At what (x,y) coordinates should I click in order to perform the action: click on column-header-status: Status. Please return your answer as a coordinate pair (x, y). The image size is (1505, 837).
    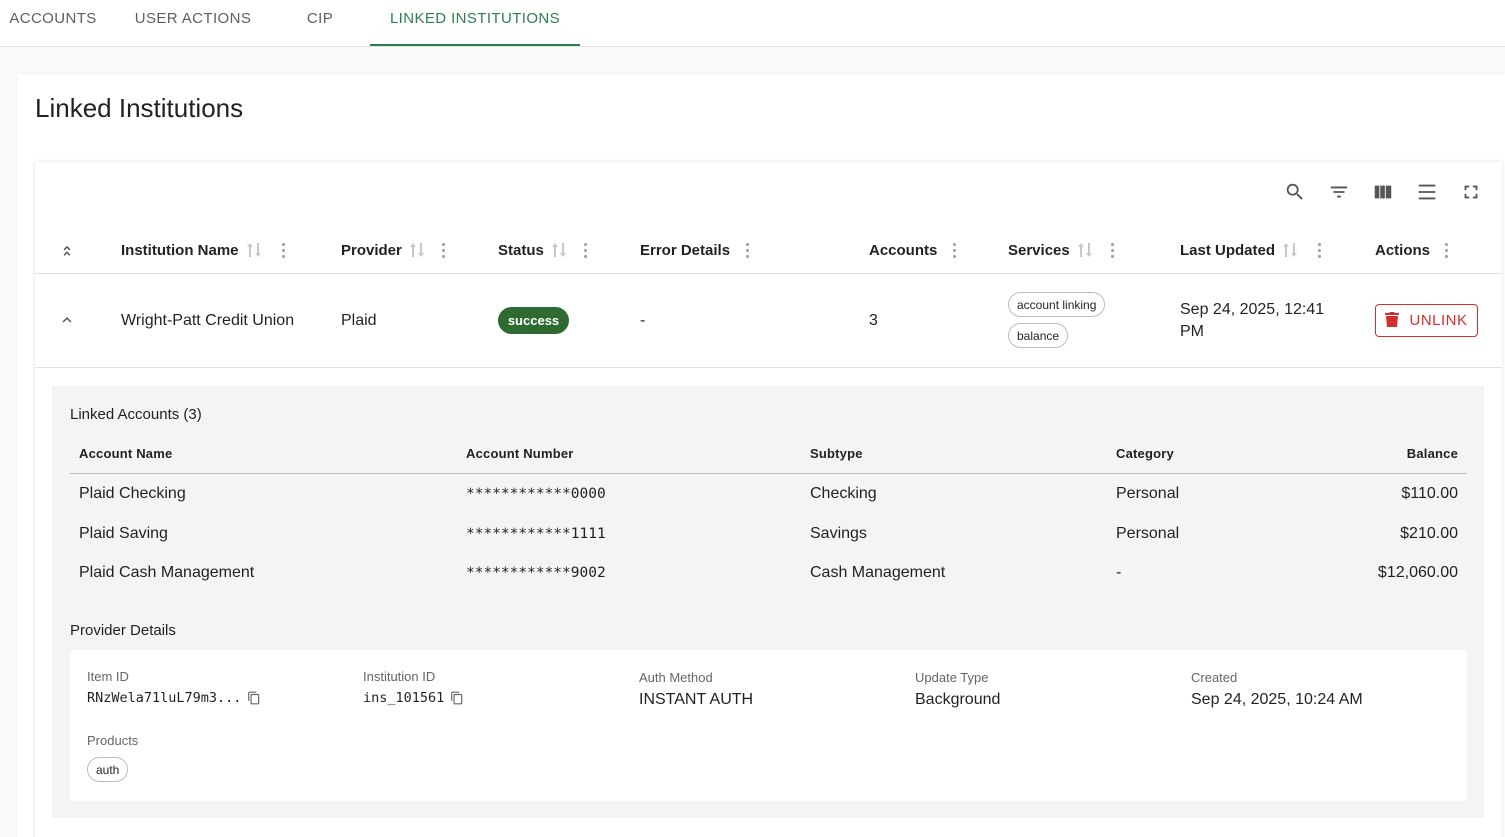
    Looking at the image, I should click on (532, 250).